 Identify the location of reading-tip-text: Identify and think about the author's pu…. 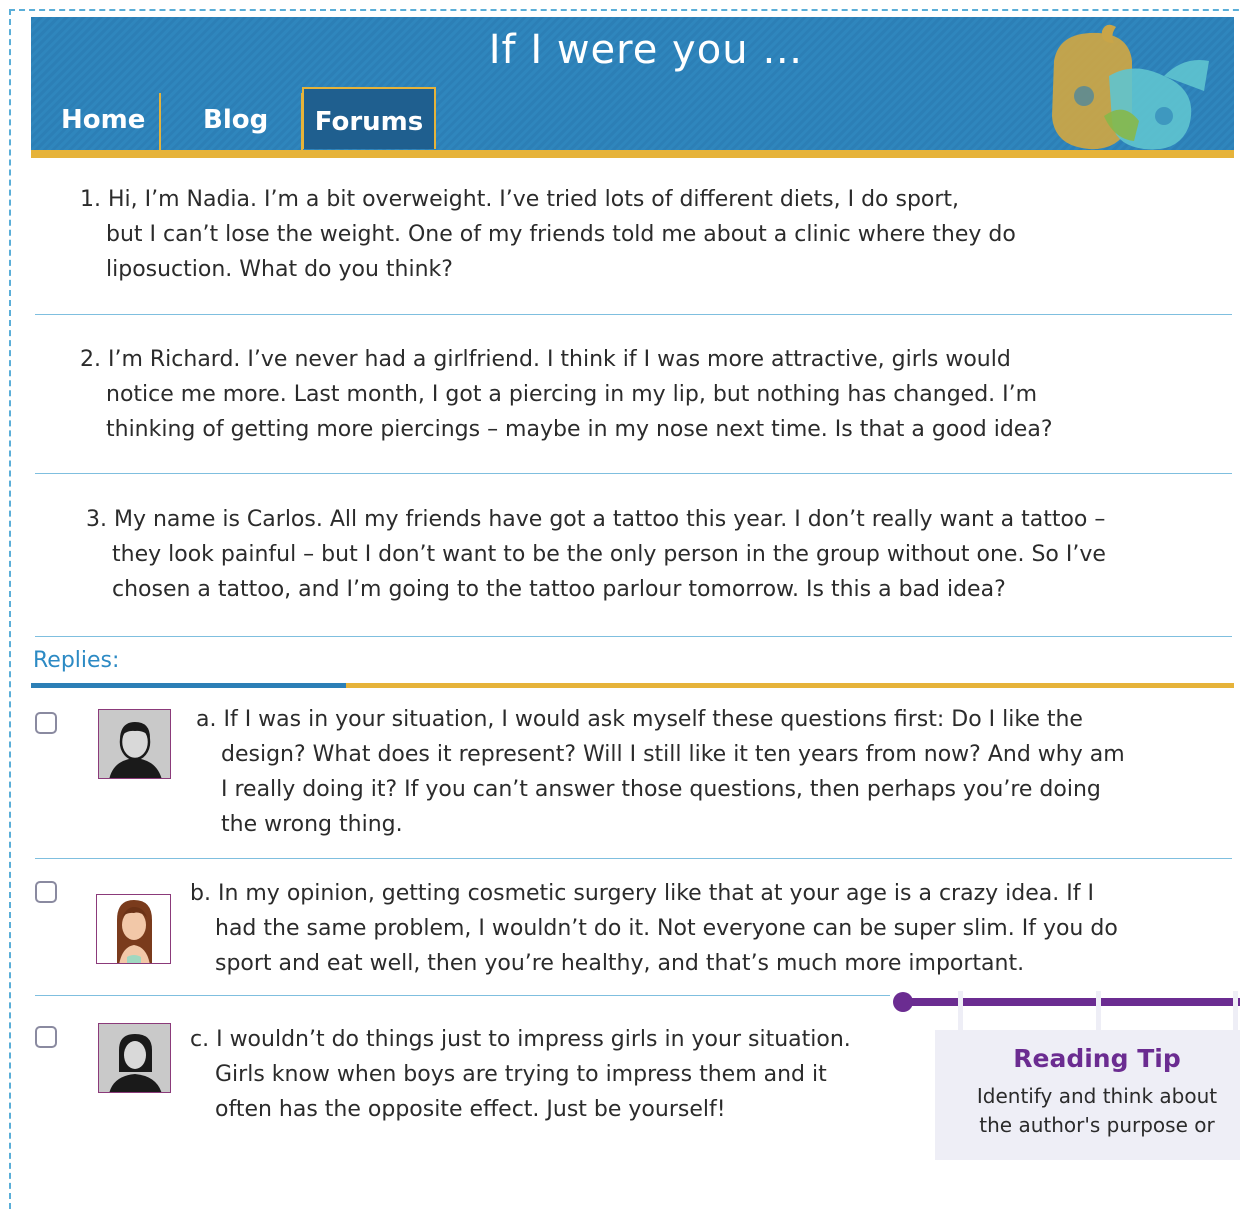
(1087, 1111).